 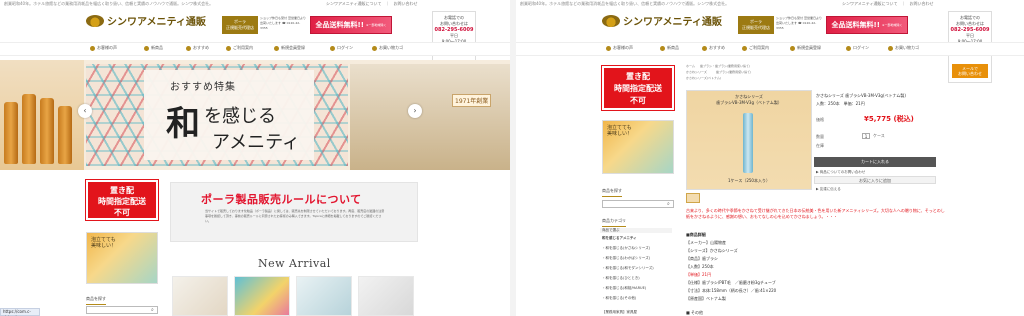 What do you see at coordinates (756, 27) in the screenshot?
I see `pola-badge-line2: 正規販売代理店` at bounding box center [756, 27].